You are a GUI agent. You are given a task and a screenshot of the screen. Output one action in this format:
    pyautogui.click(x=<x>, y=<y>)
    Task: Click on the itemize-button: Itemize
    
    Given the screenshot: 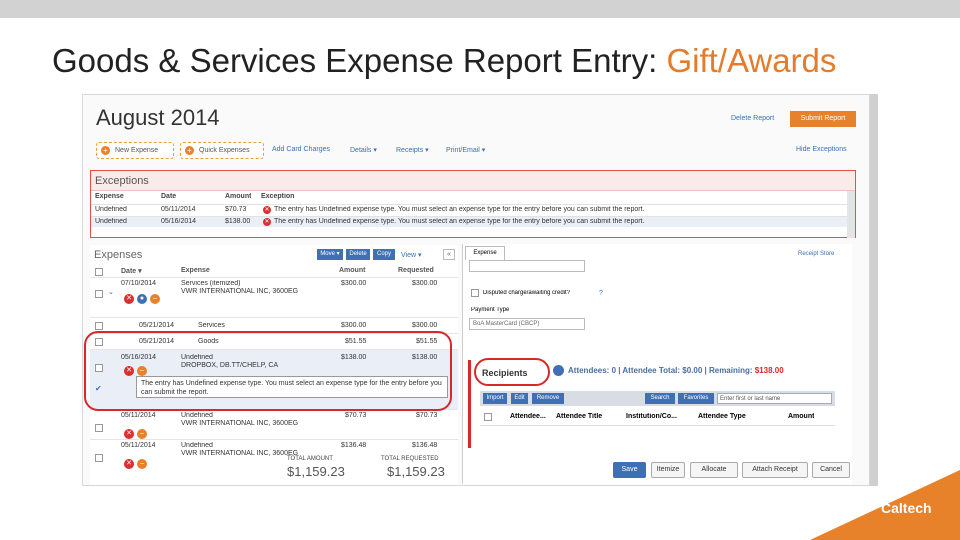 What is the action you would take?
    pyautogui.click(x=668, y=470)
    